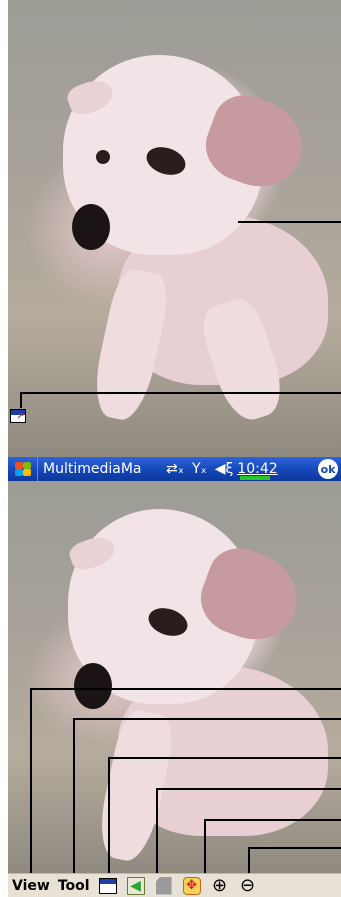  I want to click on zoom-in-icon: ⊕, so click(220, 885).